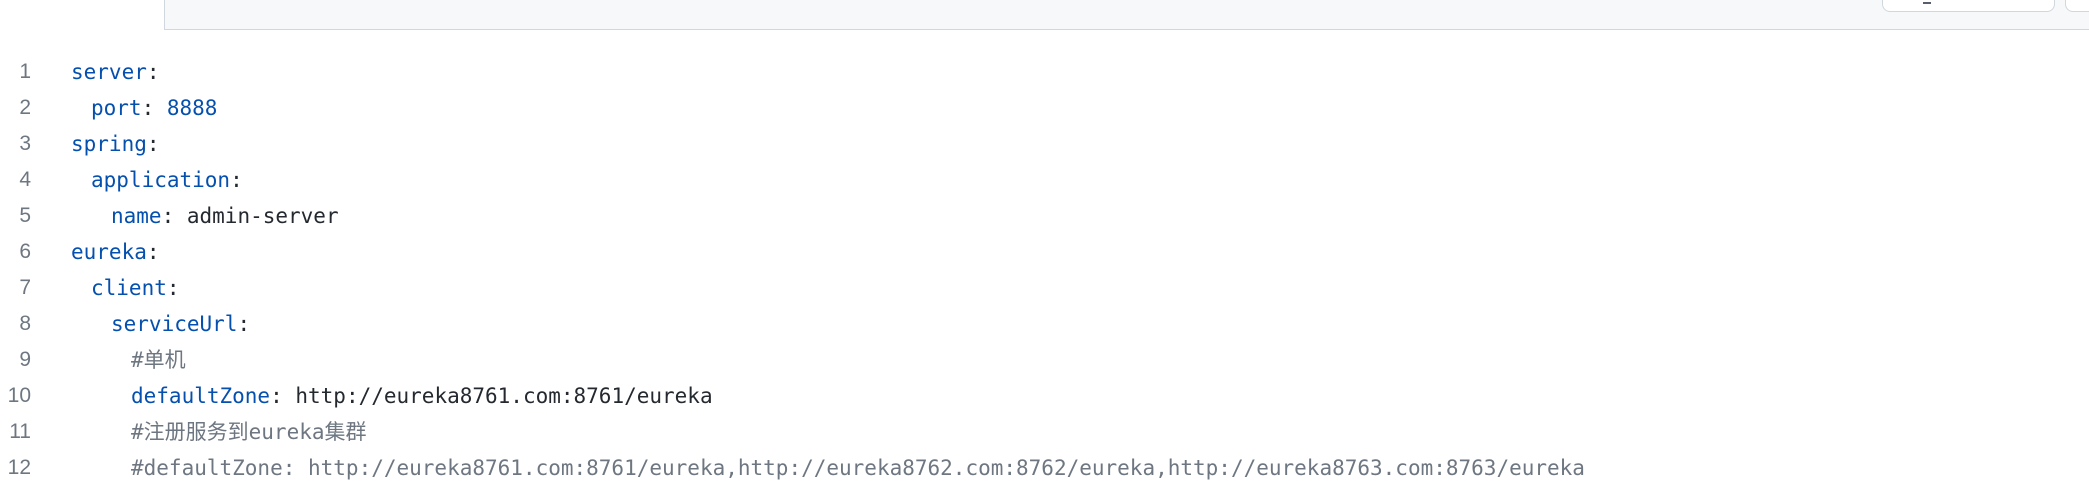  Describe the element at coordinates (2077, 6) in the screenshot. I see `toolbar-more-button` at that location.